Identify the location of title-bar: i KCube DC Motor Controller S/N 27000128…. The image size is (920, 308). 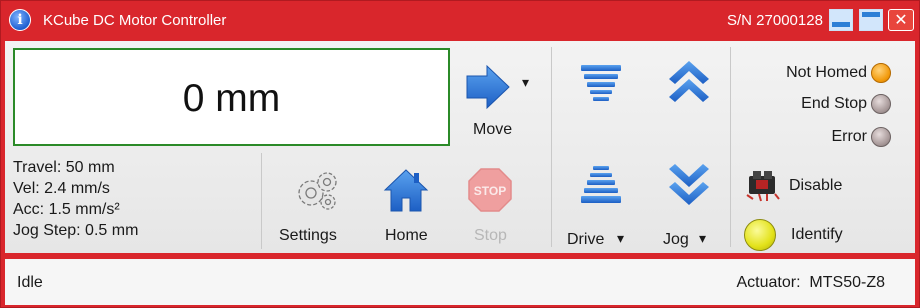
(460, 21).